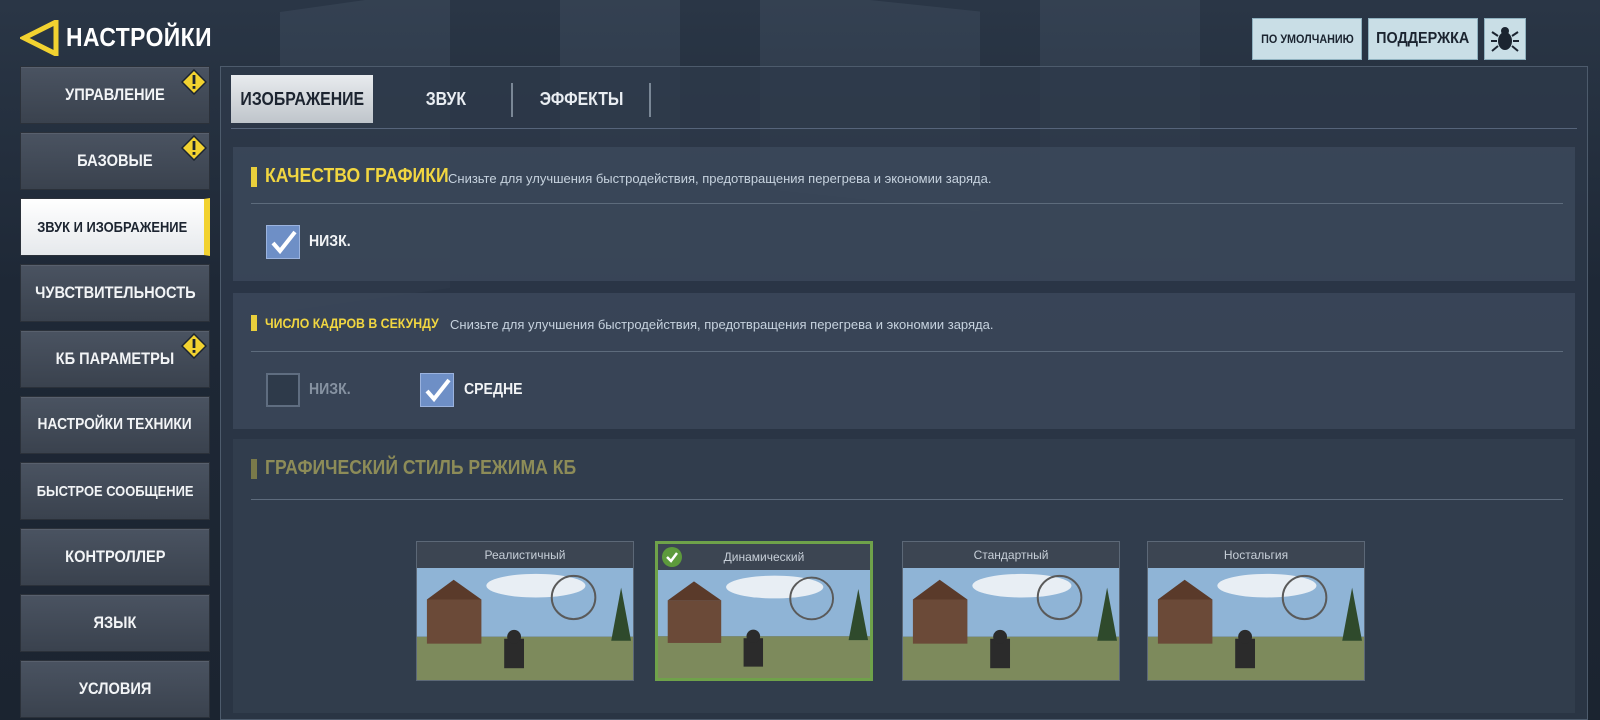 The image size is (1600, 720). What do you see at coordinates (1011, 555) in the screenshot?
I see `style-card-label: Стандартный` at bounding box center [1011, 555].